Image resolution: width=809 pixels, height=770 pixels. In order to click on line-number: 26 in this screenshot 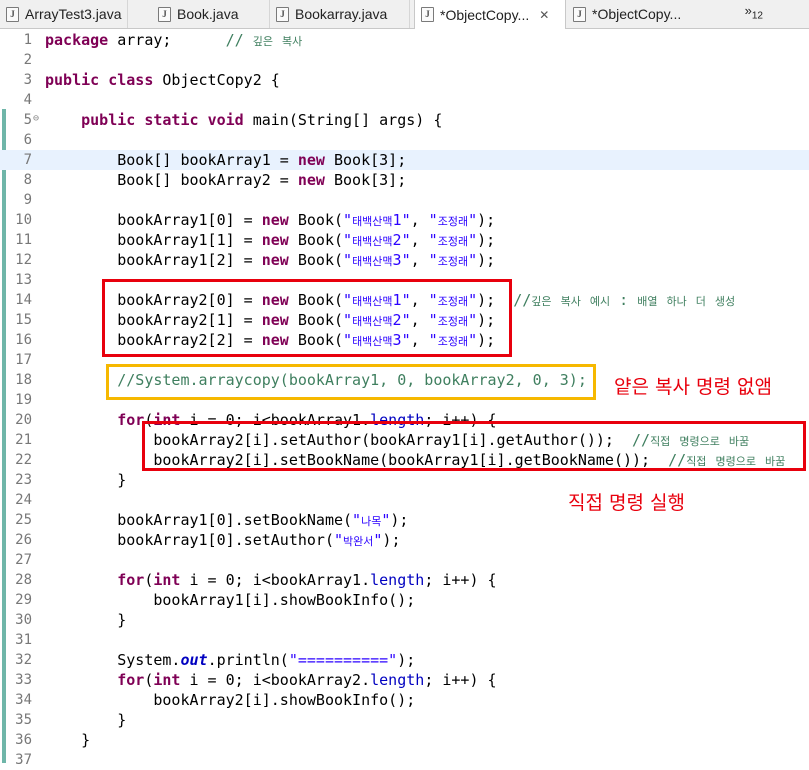, I will do `click(23, 540)`.